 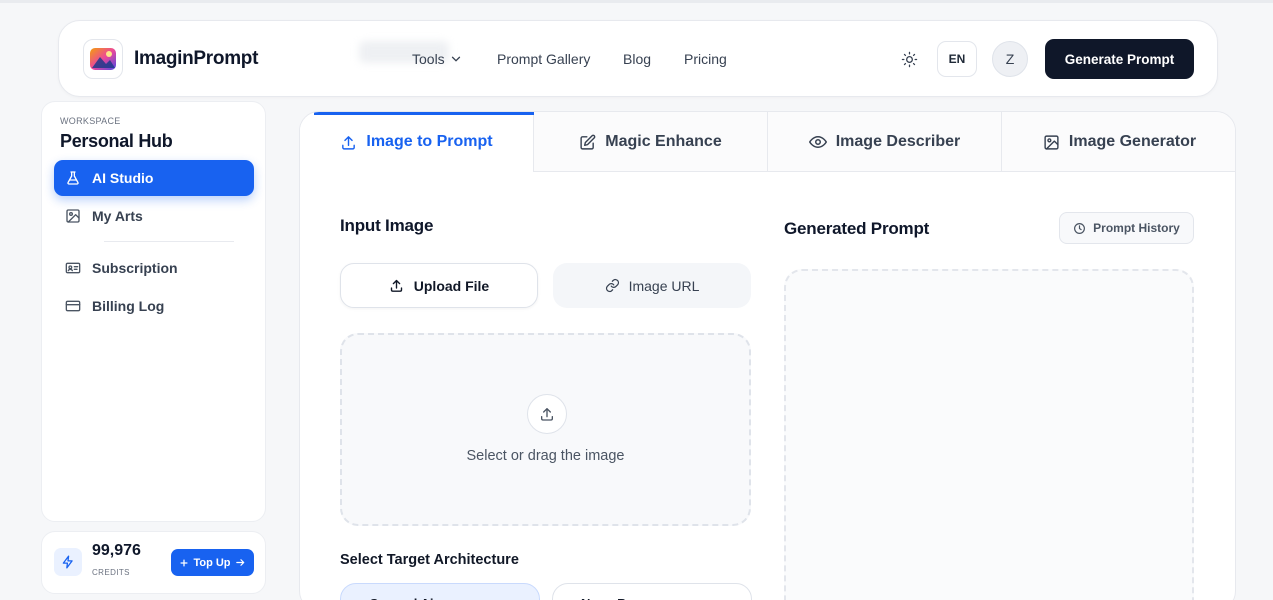 I want to click on nav-pricing: Pricing, so click(x=705, y=59).